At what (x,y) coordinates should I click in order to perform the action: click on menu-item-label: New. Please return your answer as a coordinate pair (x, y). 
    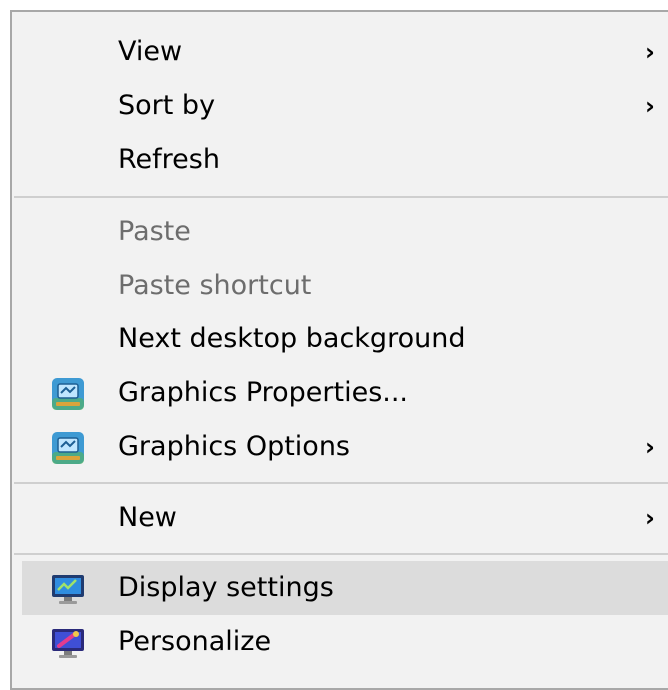
    Looking at the image, I should click on (147, 517).